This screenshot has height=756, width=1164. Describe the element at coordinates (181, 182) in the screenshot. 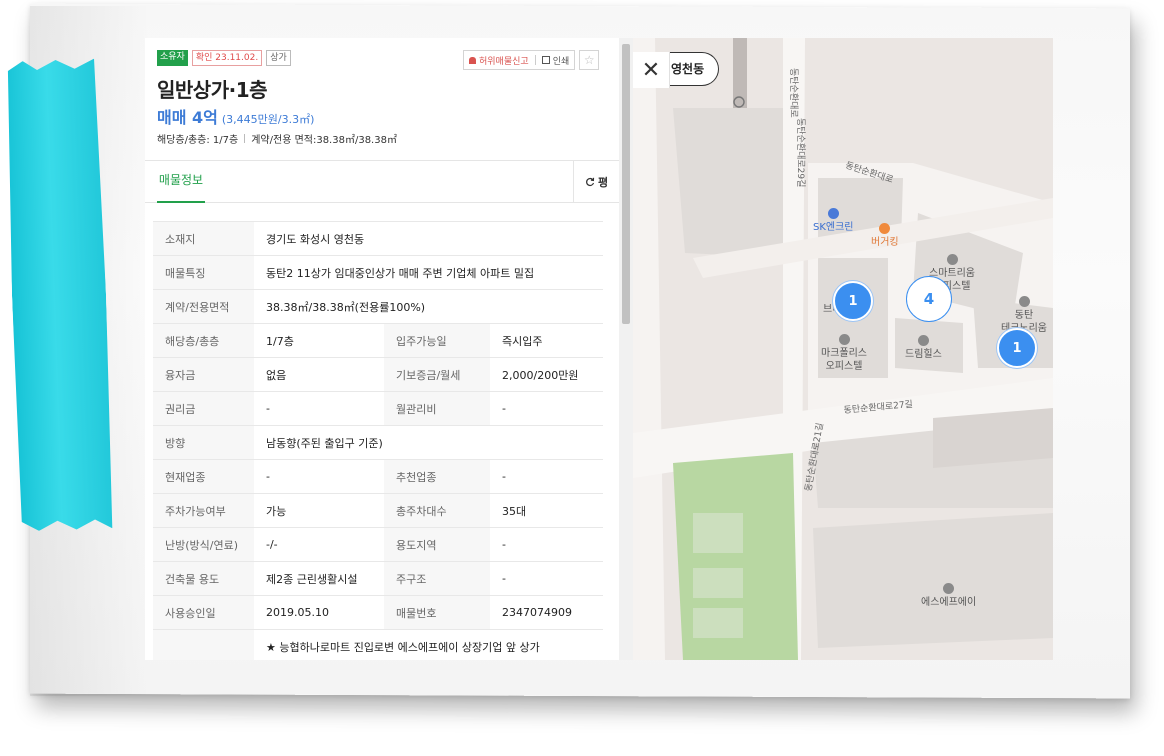

I see `tab-listing-info: 매물정보` at that location.